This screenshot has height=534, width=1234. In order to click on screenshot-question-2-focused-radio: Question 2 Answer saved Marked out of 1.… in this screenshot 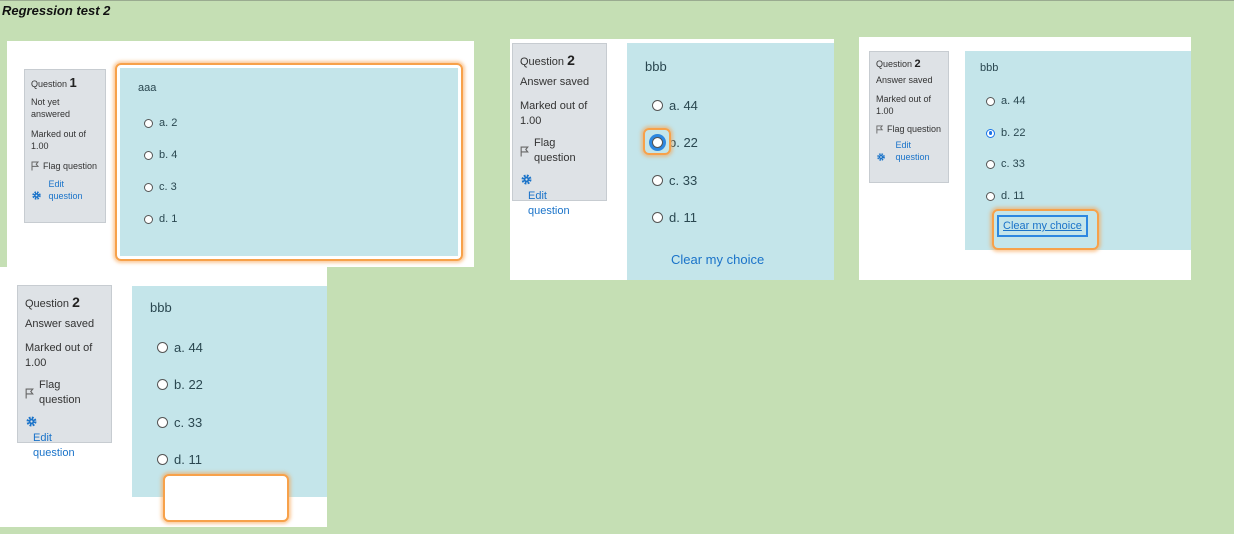, I will do `click(672, 159)`.